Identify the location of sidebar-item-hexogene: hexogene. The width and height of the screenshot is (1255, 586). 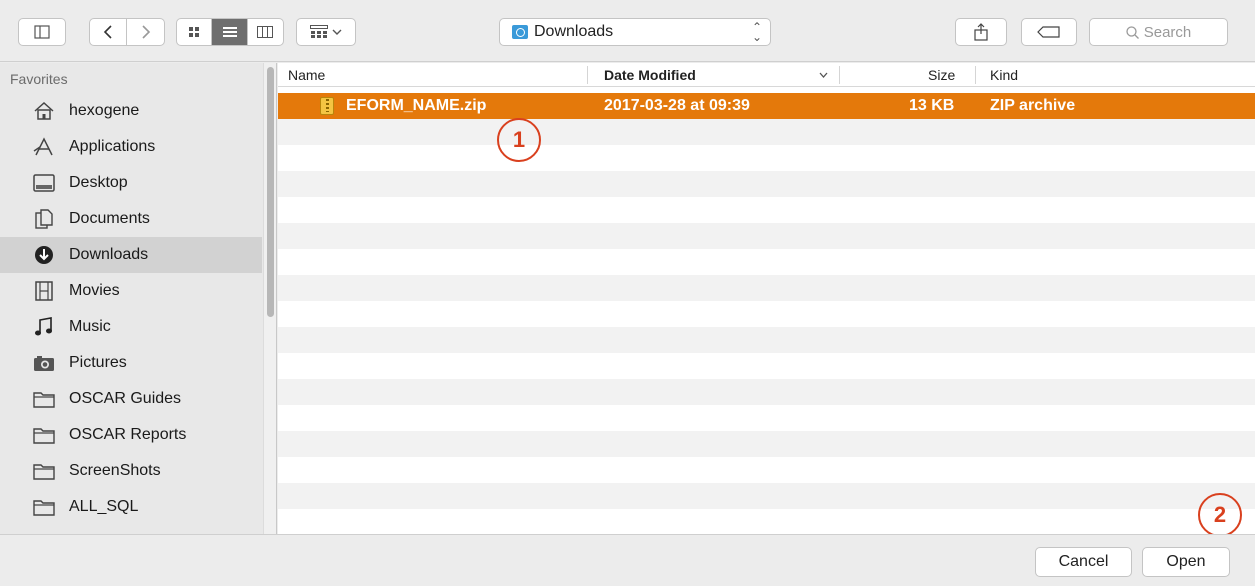
(131, 111).